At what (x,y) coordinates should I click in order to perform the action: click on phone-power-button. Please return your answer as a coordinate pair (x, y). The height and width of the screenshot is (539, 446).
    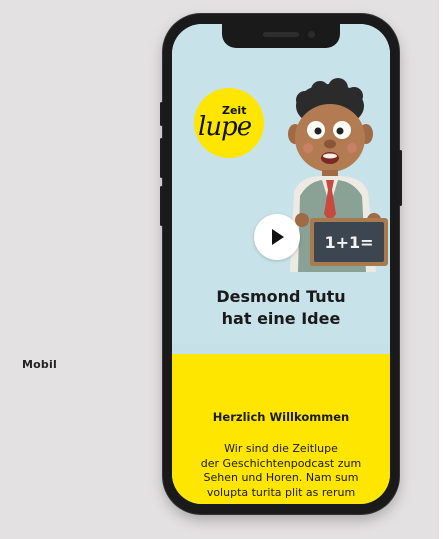
    Looking at the image, I should click on (400, 178).